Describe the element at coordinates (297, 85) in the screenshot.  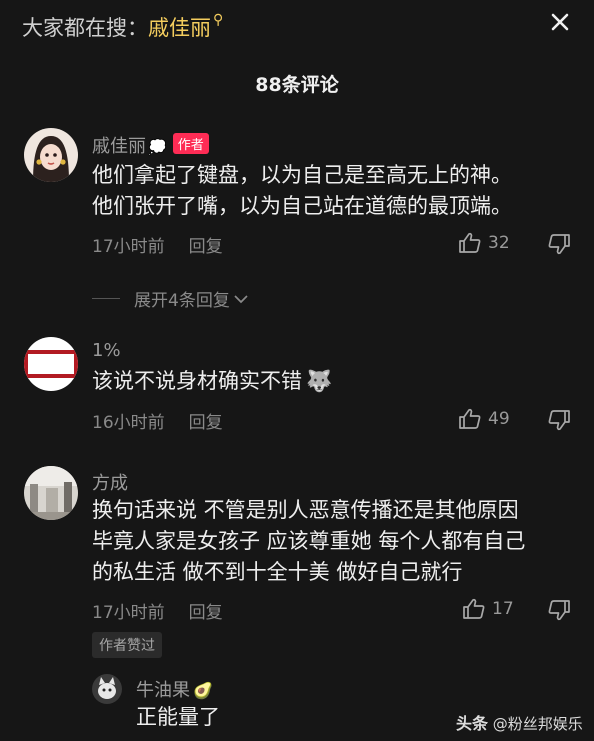
I see `comment-count: 88条评论` at that location.